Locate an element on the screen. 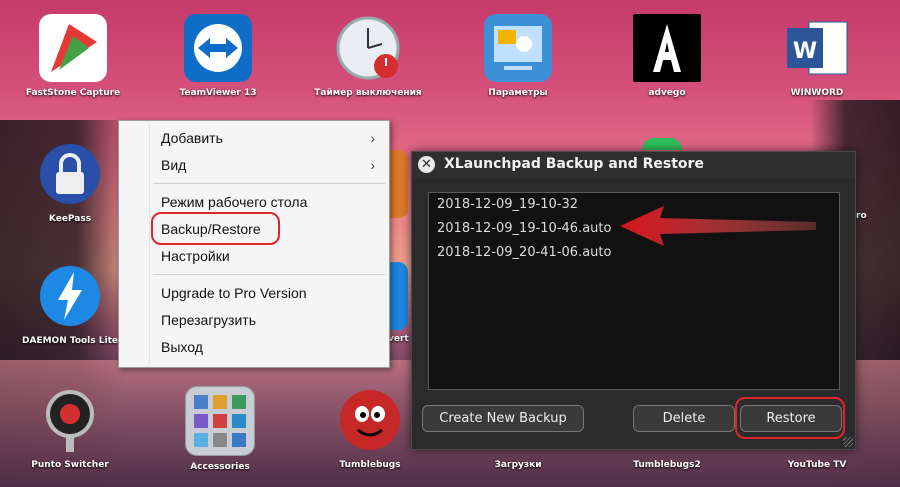 This screenshot has height=487, width=900. desktop-icon-label: Загрузки is located at coordinates (518, 465).